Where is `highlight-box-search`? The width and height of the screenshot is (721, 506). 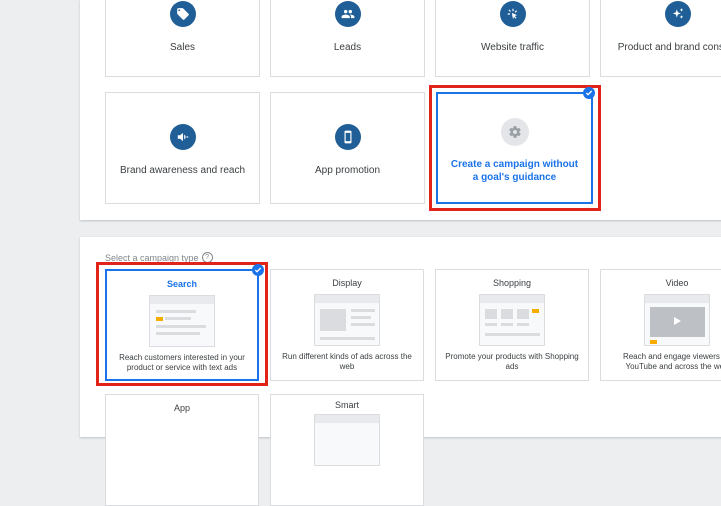
highlight-box-search is located at coordinates (182, 324).